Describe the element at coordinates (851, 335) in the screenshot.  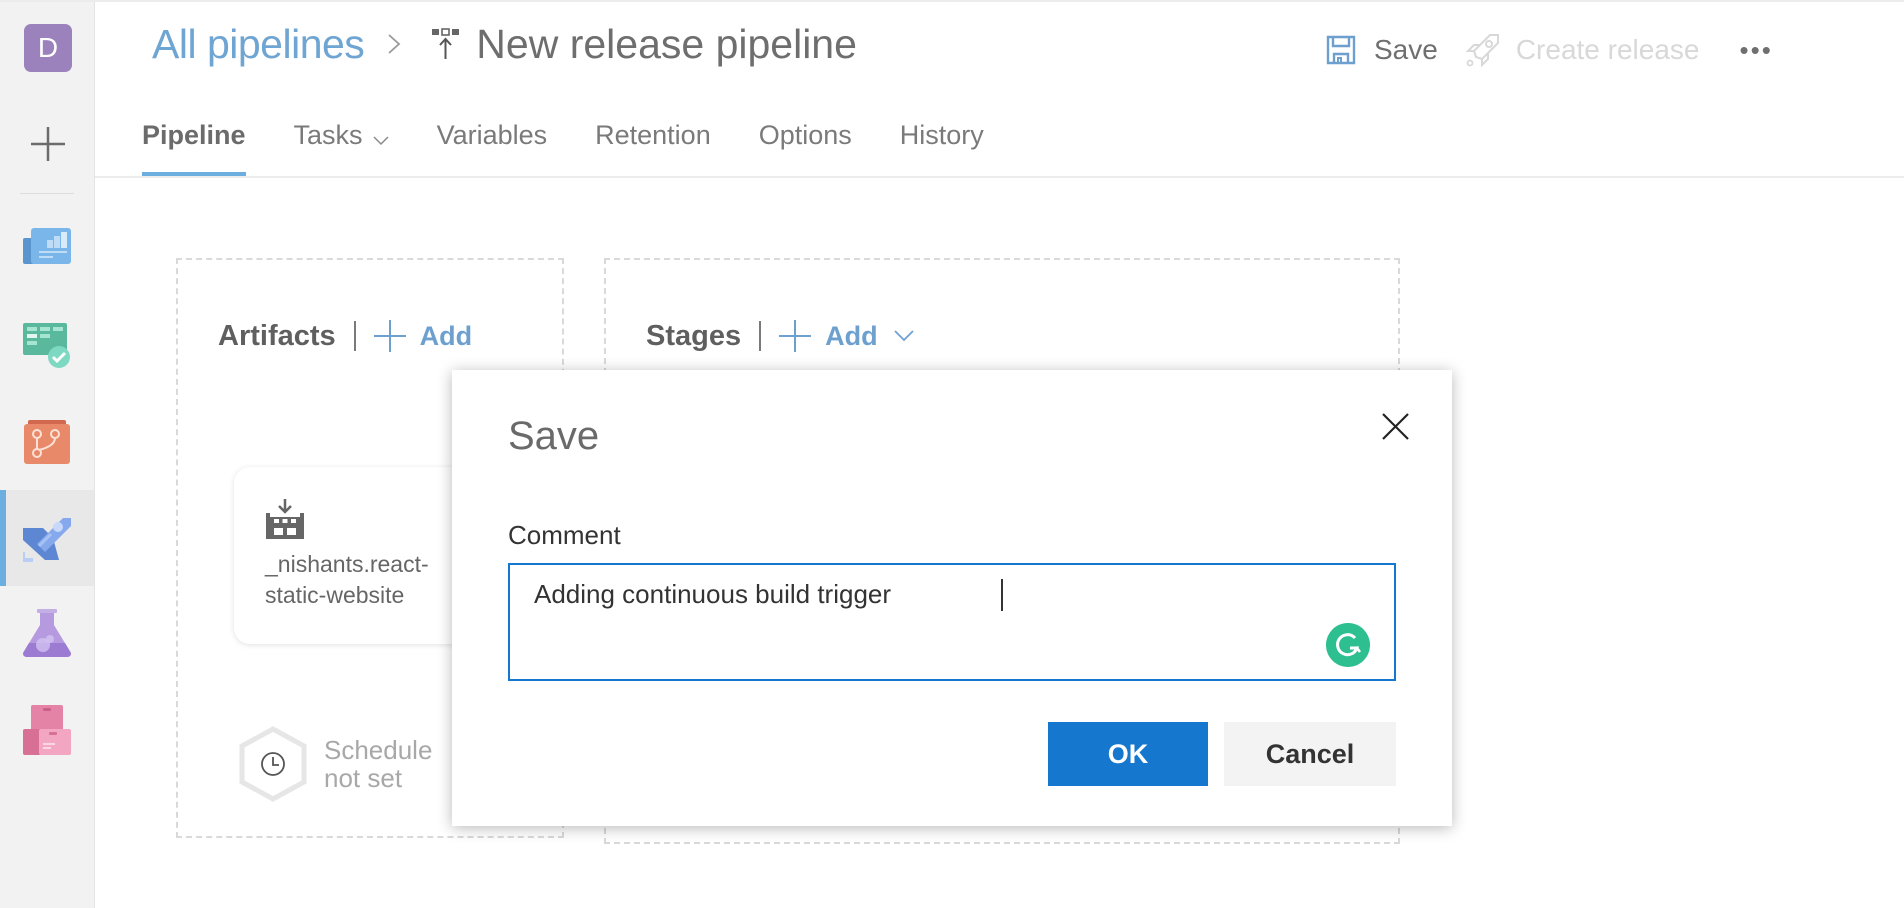
I see `add-stage-label: Add` at that location.